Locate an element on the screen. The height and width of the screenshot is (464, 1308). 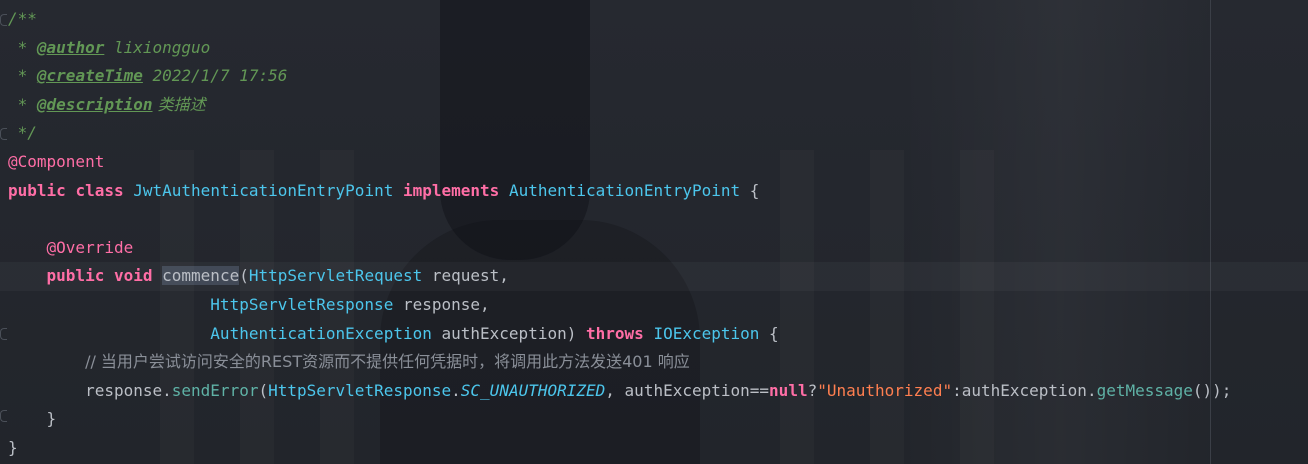
param-name: request, is located at coordinates (465, 276).